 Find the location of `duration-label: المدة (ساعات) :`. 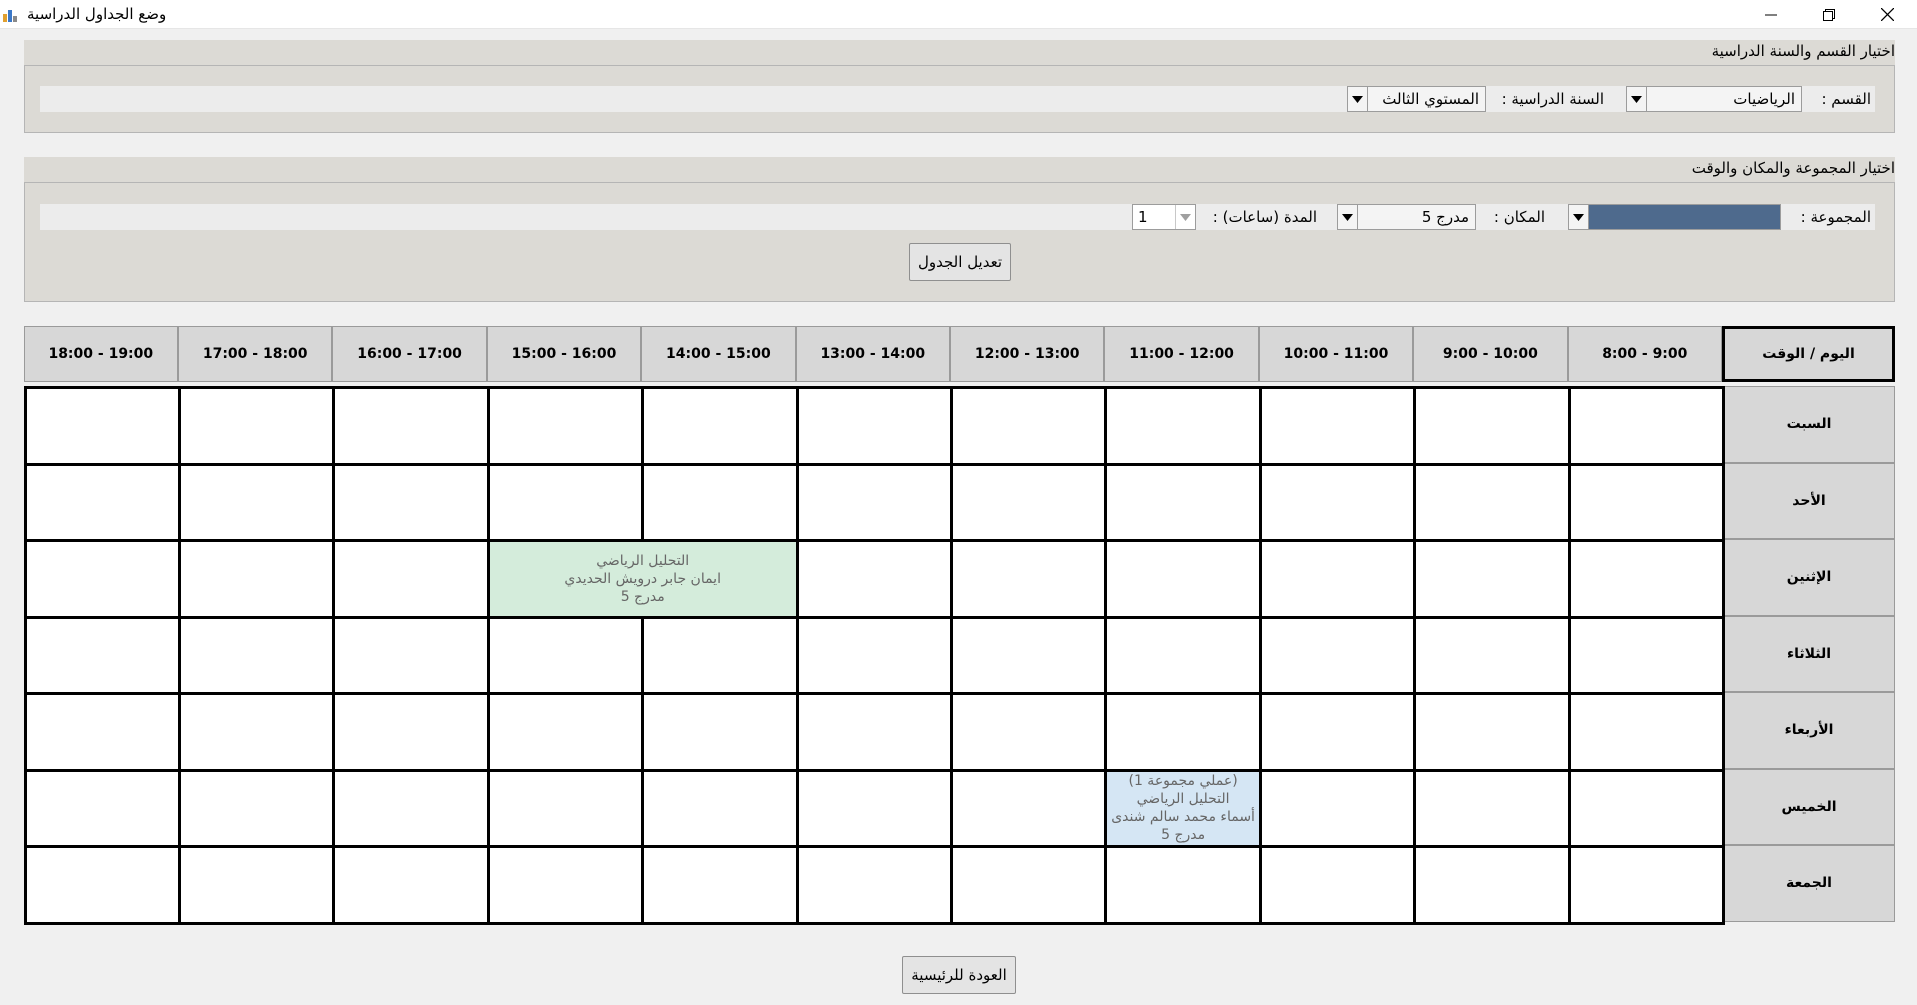

duration-label: المدة (ساعات) : is located at coordinates (1264, 217).